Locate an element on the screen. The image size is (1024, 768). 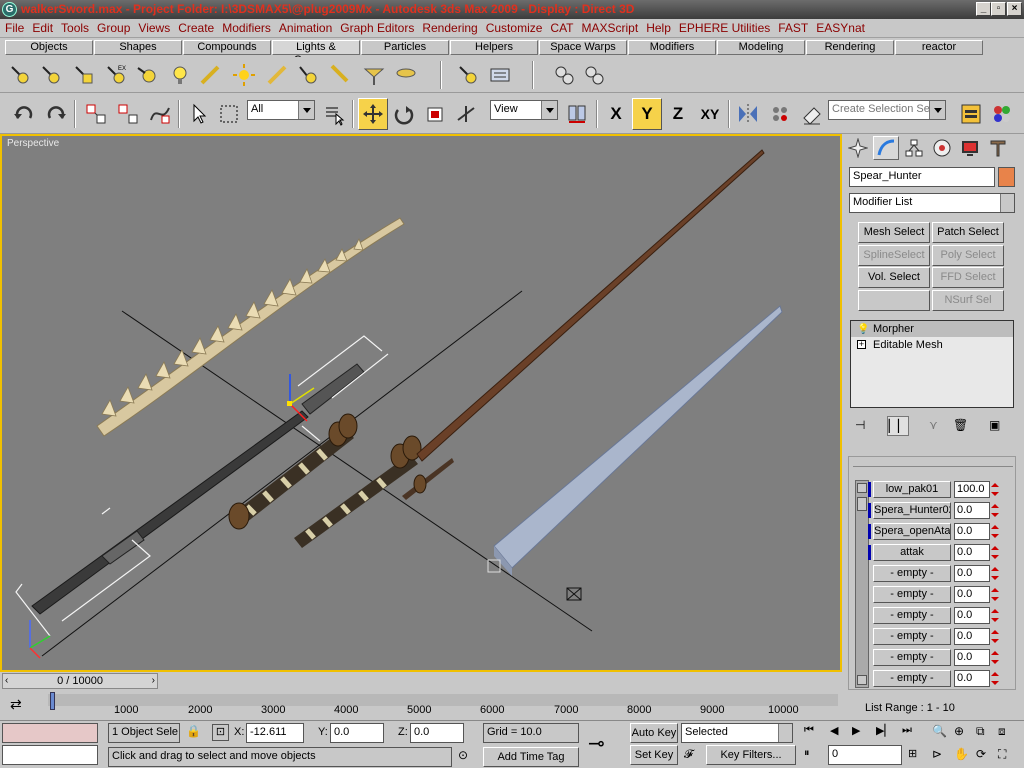
bind-to-space-warp-icon is located at coordinates (160, 114).